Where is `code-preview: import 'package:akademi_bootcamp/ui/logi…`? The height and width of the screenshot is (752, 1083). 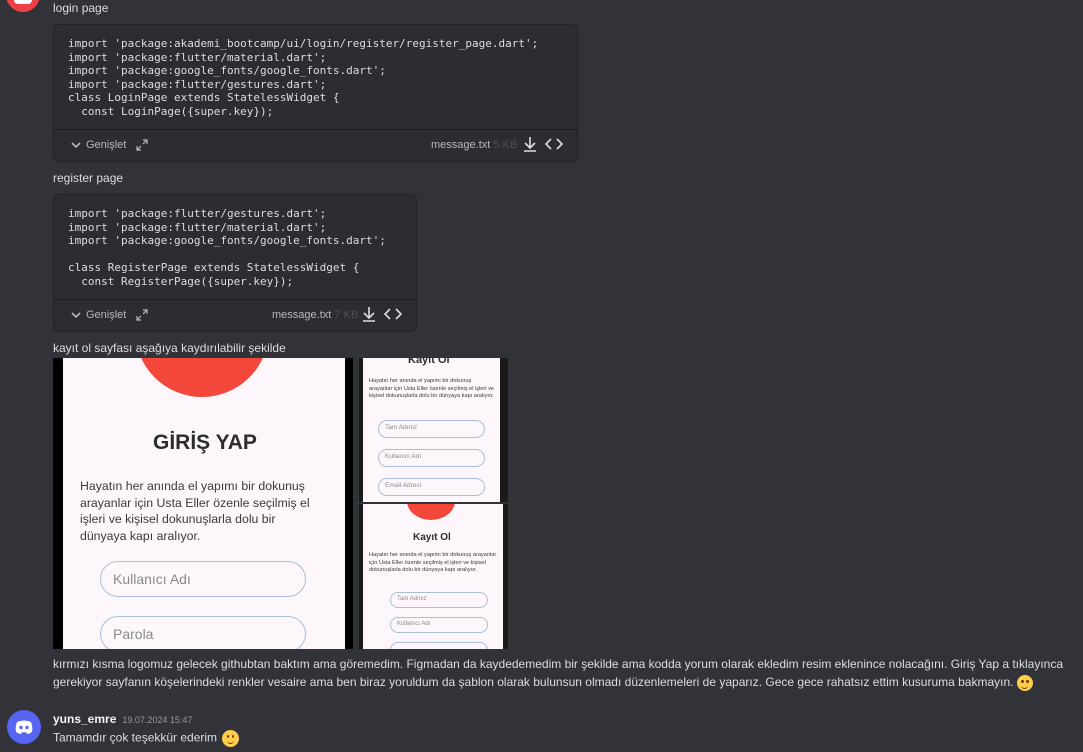
code-preview: import 'package:akademi_bootcamp/ui/logi… is located at coordinates (303, 77).